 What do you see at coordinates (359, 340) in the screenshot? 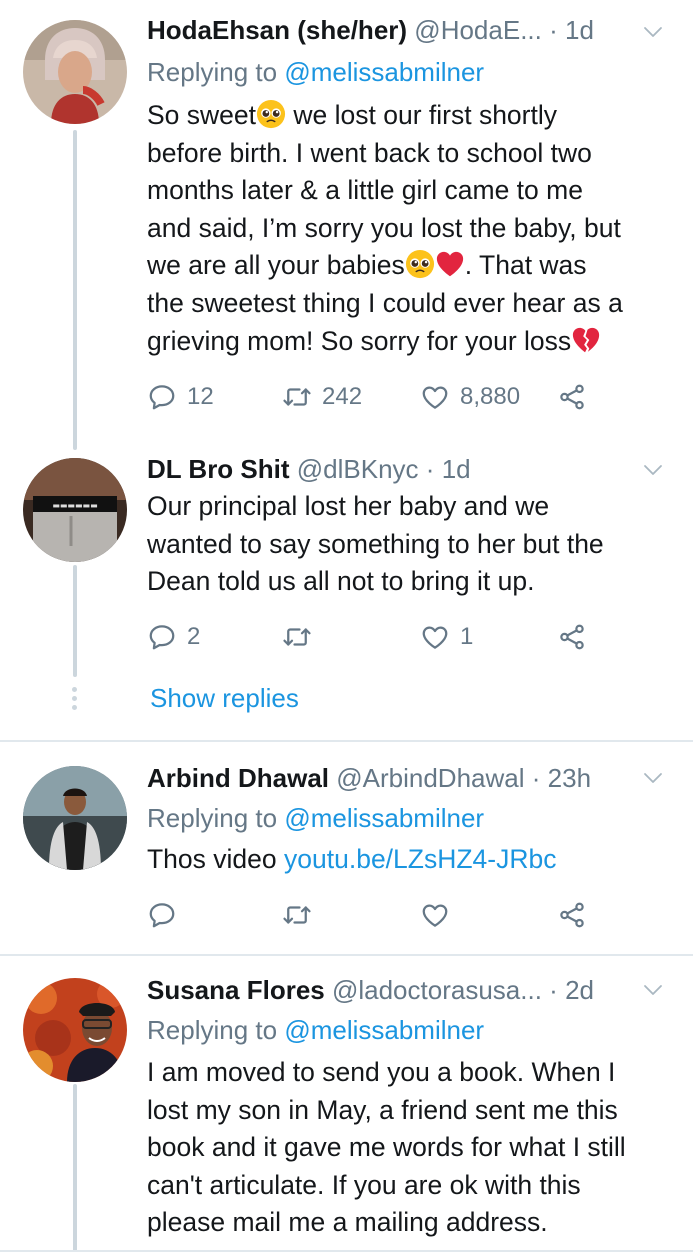
I see `body-line: grieving mom! So sorry for your loss` at bounding box center [359, 340].